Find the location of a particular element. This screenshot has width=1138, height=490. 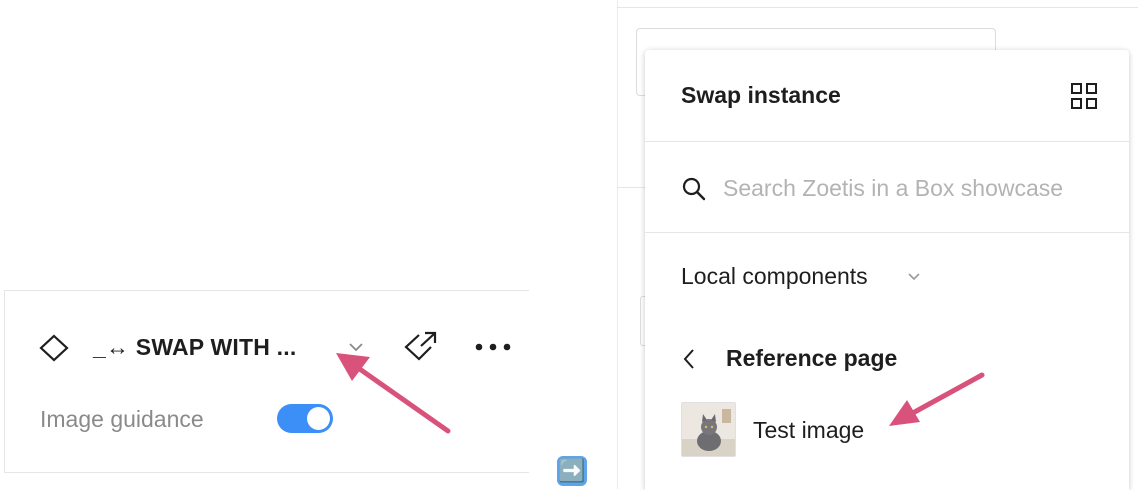

cat-image-thumbnail is located at coordinates (708, 429).